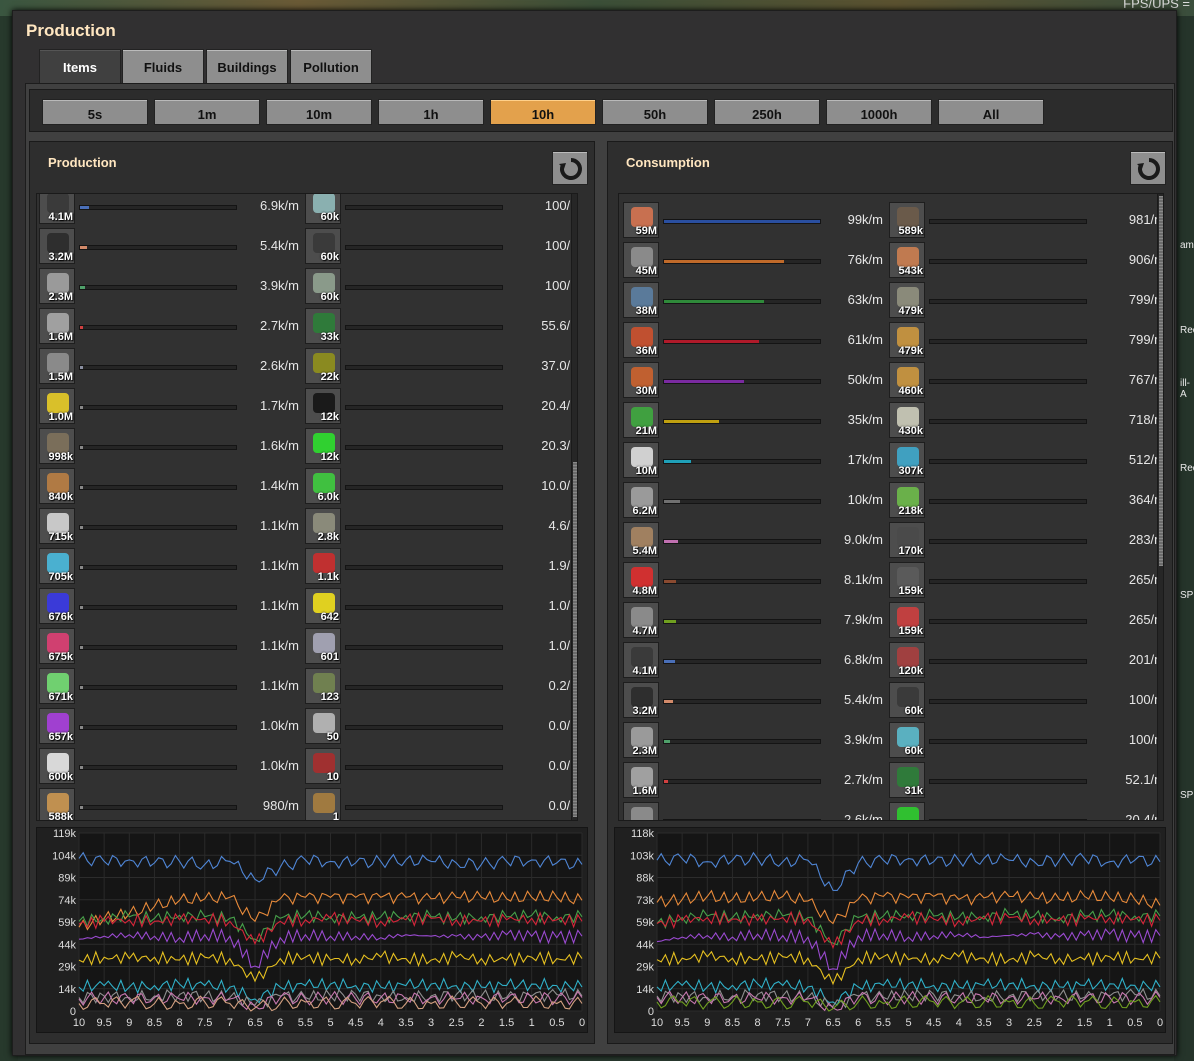  Describe the element at coordinates (456, 1023) in the screenshot. I see `x-tick-label: 2.5` at that location.